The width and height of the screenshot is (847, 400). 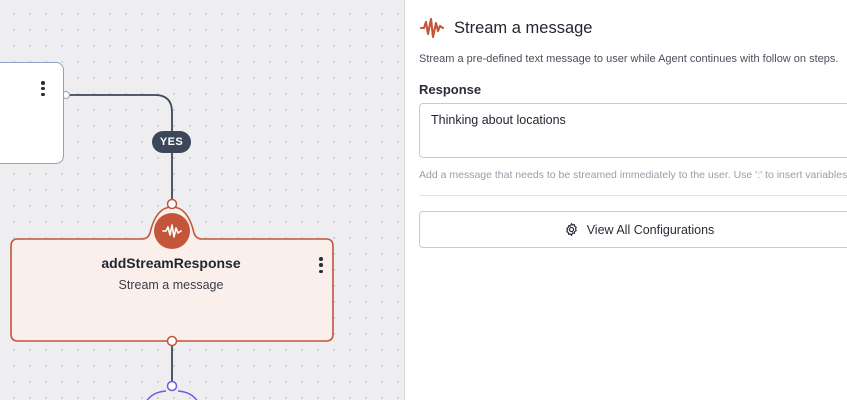 I want to click on gear-icon, so click(x=571, y=229).